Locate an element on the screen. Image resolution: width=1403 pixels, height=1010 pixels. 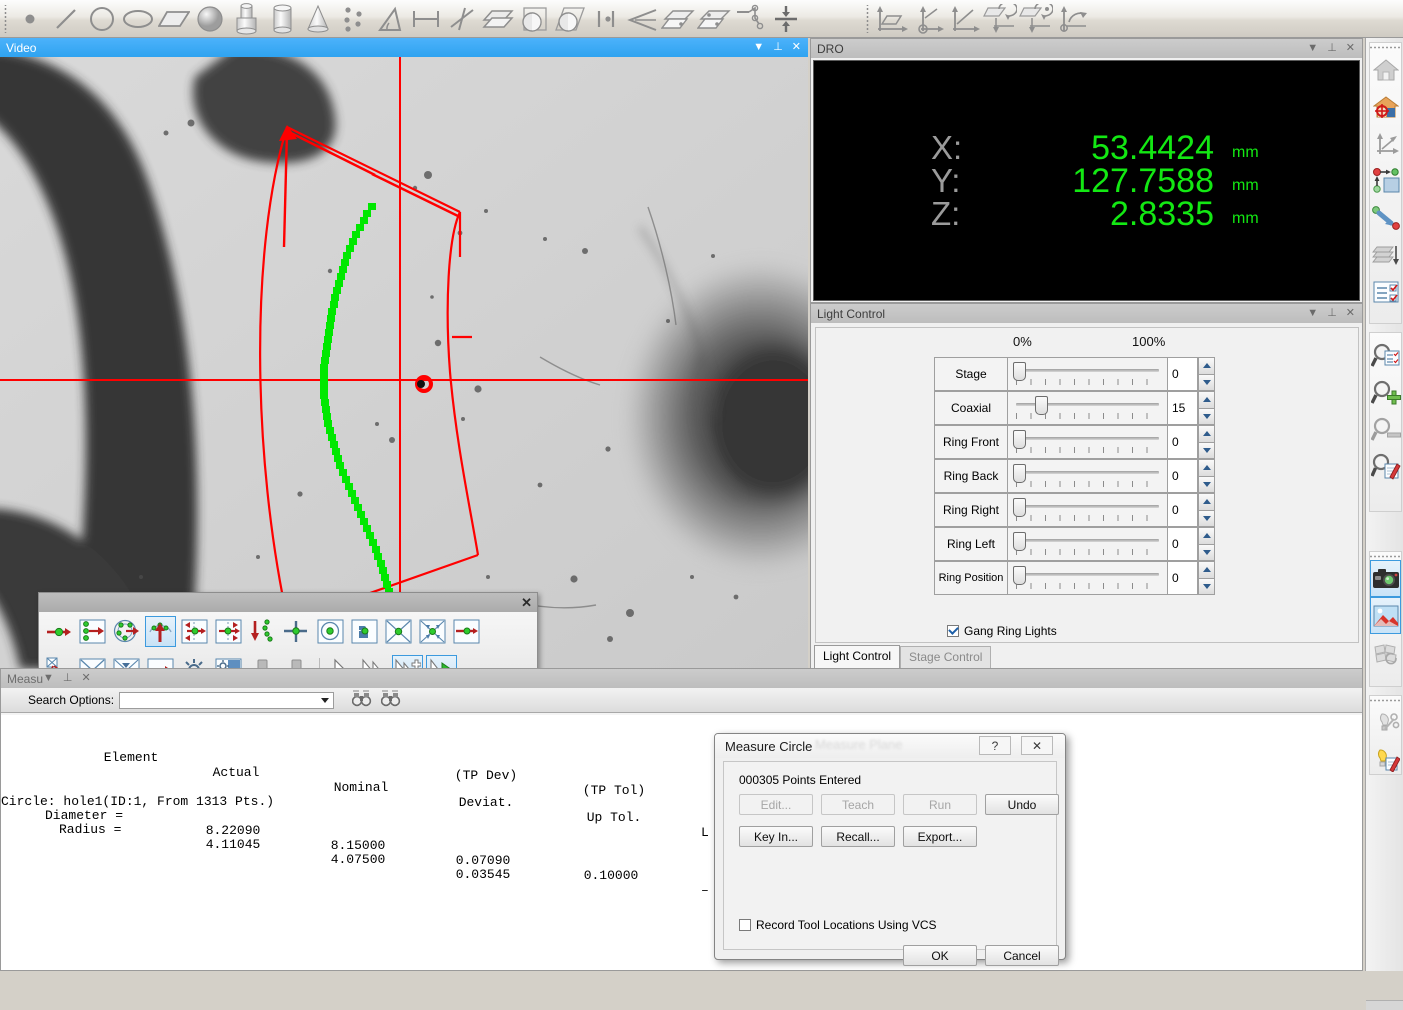
tool-linear-scan is located at coordinates (466, 631).